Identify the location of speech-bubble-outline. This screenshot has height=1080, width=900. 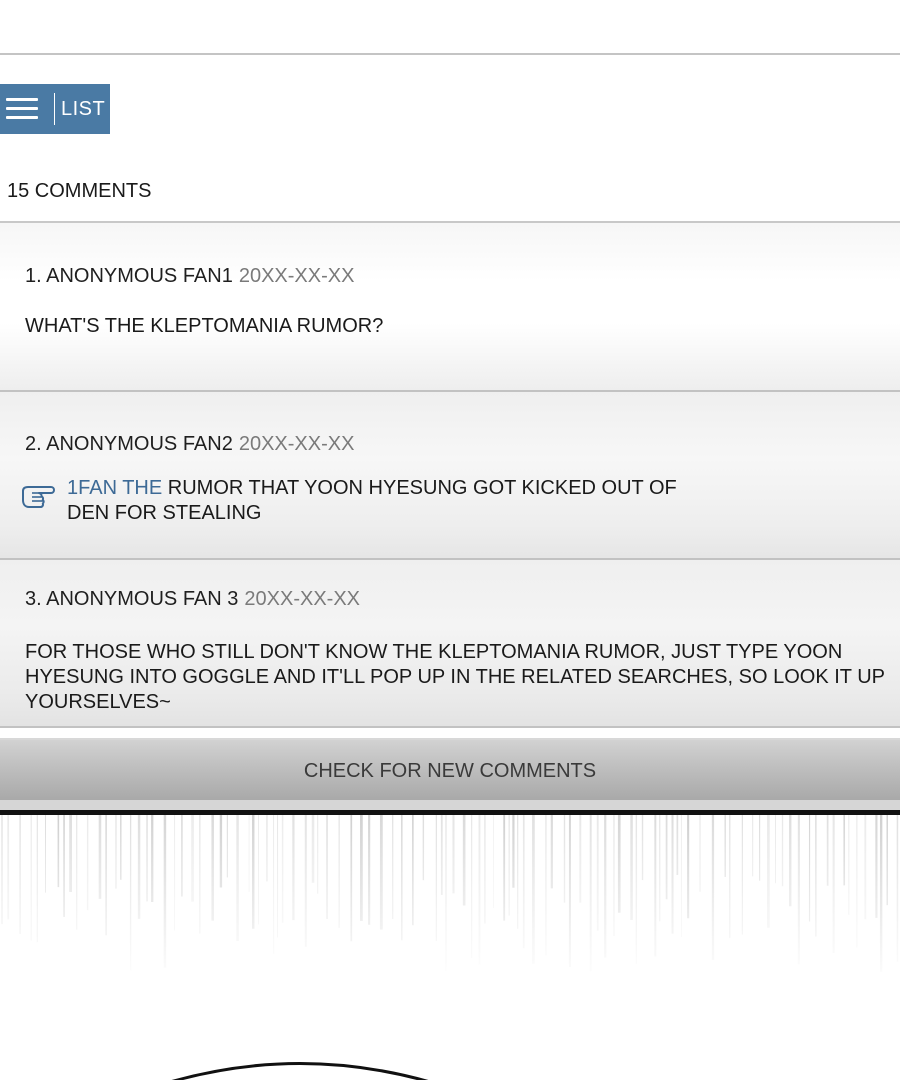
(300, 1071).